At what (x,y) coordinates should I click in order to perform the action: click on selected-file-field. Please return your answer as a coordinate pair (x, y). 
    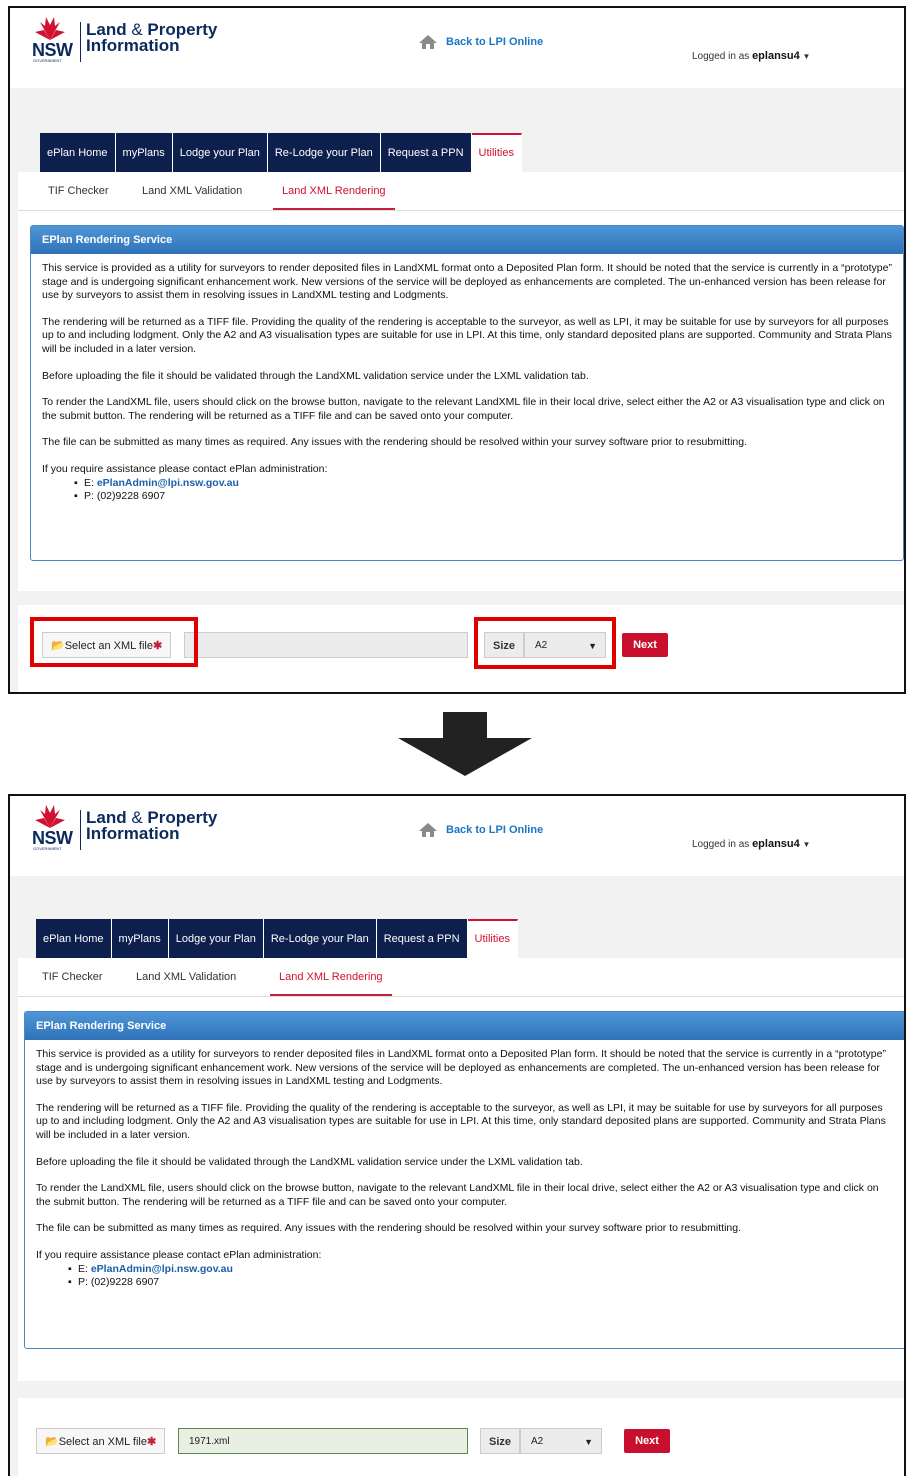
    Looking at the image, I should click on (326, 645).